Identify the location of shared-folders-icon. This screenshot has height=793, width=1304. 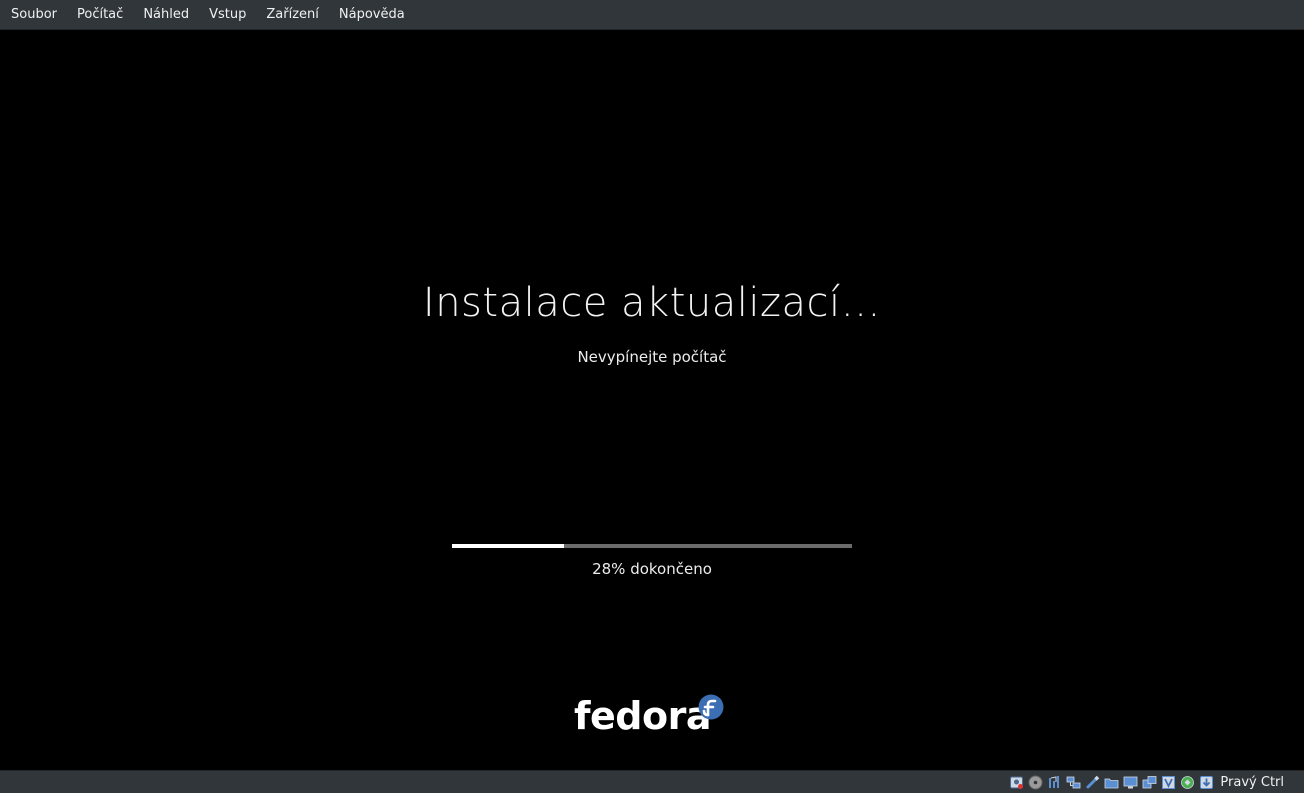
(1111, 782).